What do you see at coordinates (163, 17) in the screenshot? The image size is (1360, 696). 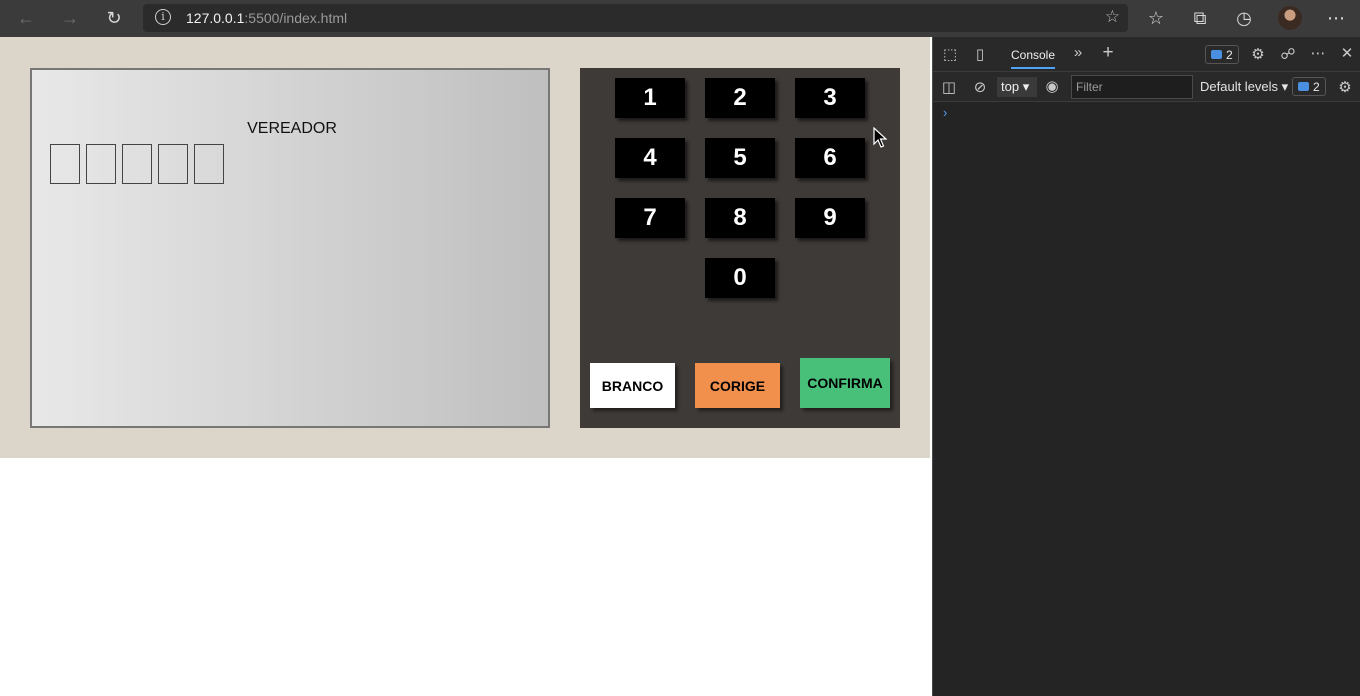 I see `site-info-icon: i` at bounding box center [163, 17].